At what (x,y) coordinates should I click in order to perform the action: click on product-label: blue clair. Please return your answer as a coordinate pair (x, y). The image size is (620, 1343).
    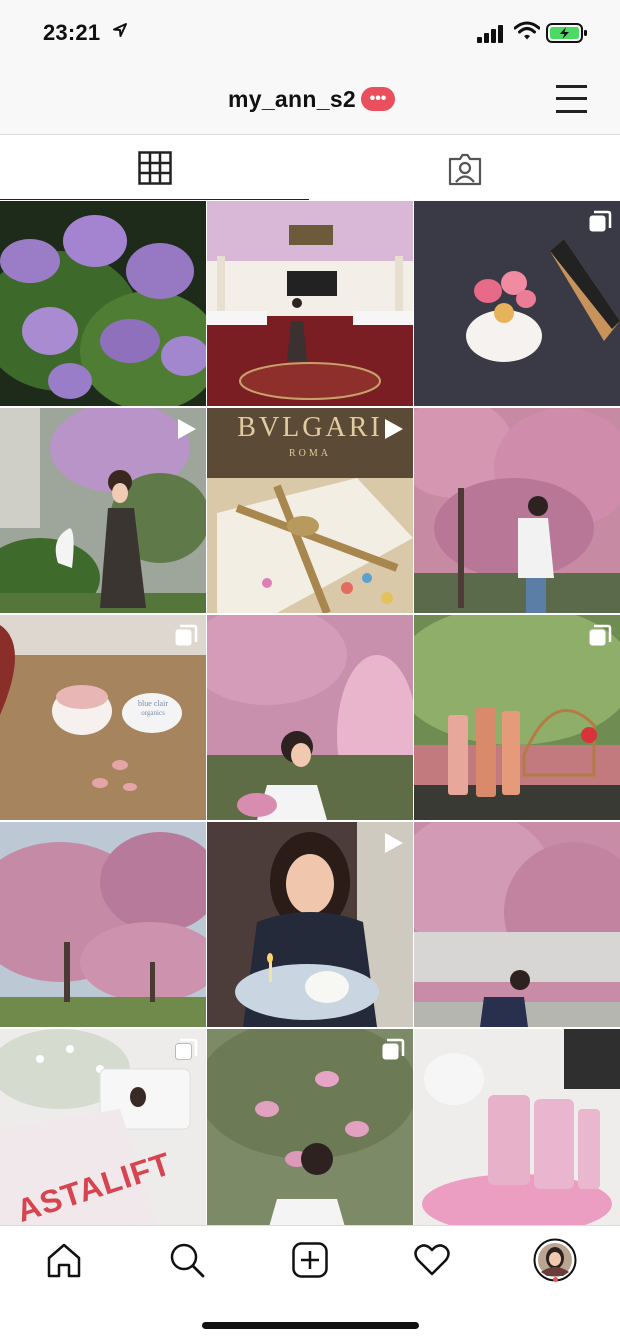
    Looking at the image, I should click on (153, 703).